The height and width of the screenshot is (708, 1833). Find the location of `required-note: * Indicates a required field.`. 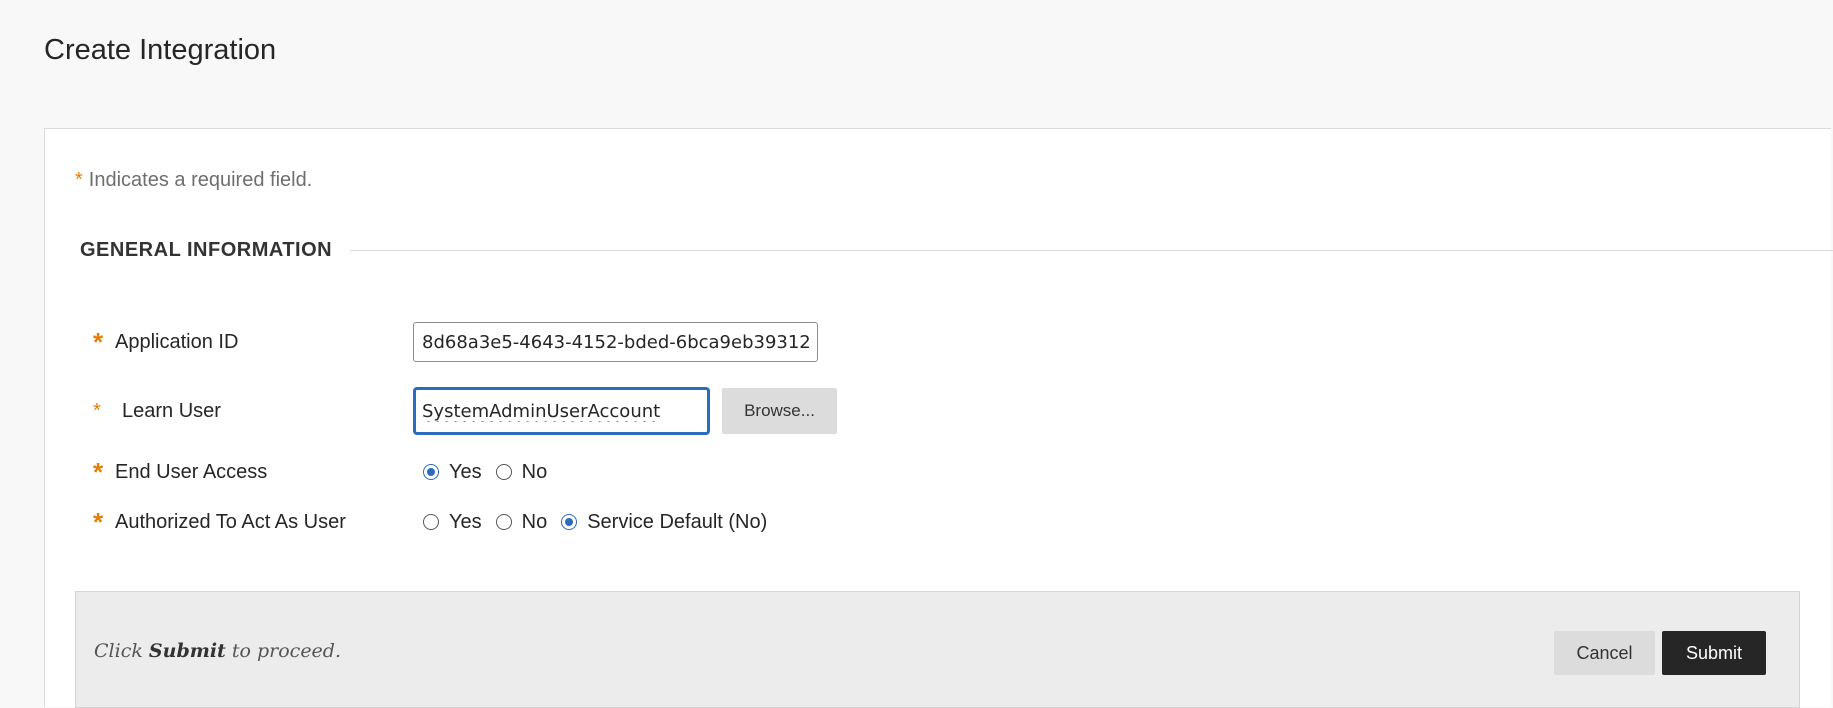

required-note: * Indicates a required field. is located at coordinates (193, 180).